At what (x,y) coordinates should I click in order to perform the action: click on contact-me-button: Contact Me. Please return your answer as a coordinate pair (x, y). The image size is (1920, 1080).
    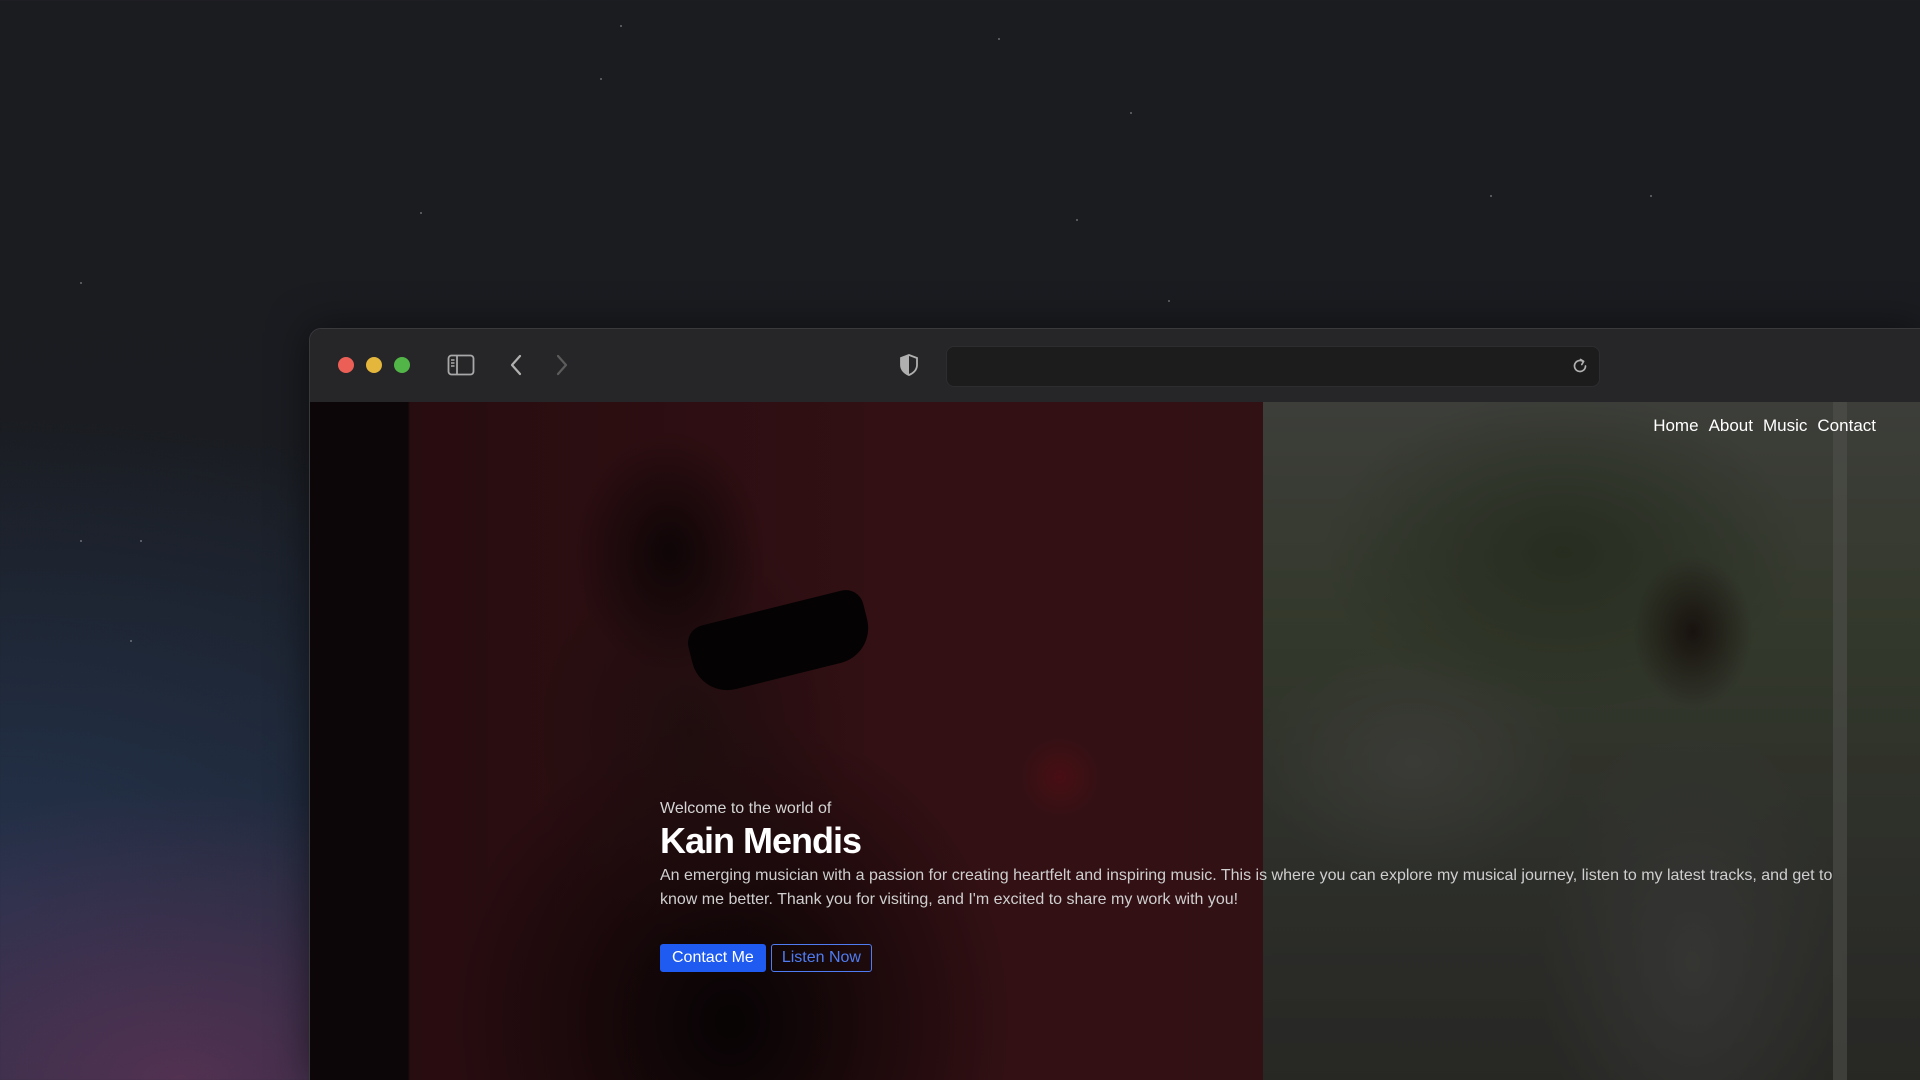
    Looking at the image, I should click on (713, 957).